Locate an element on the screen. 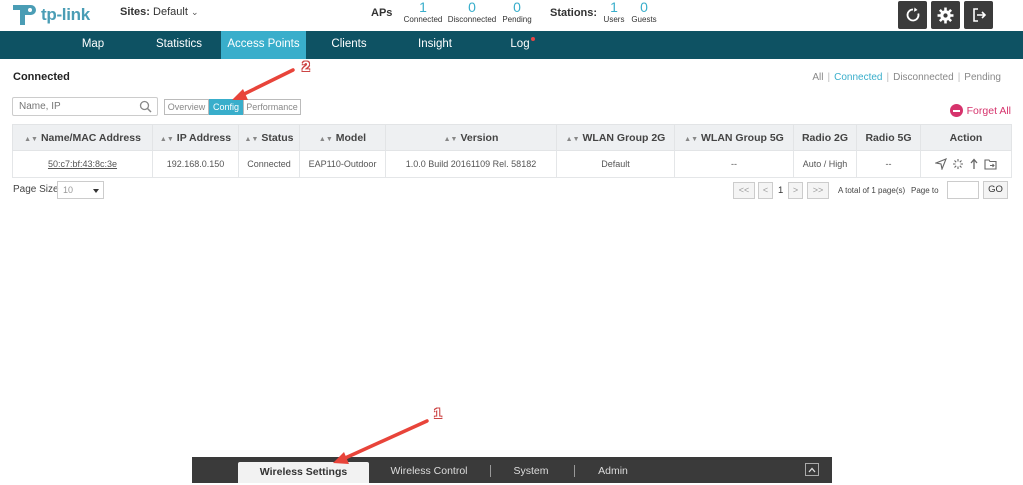  aps-connected: 1 Connected is located at coordinates (423, 12).